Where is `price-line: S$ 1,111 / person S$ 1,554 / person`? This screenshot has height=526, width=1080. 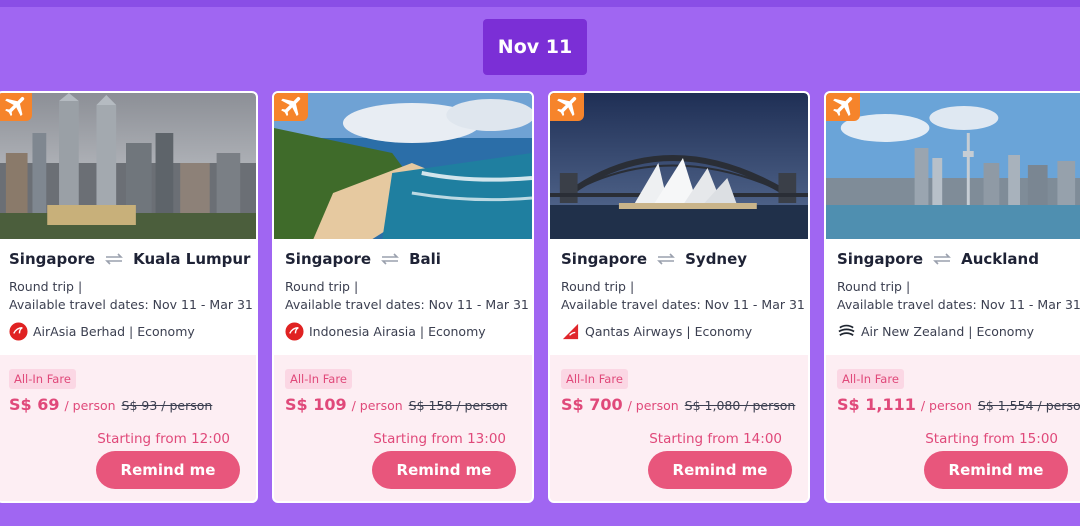
price-line: S$ 1,111 / person S$ 1,554 / person is located at coordinates (958, 404).